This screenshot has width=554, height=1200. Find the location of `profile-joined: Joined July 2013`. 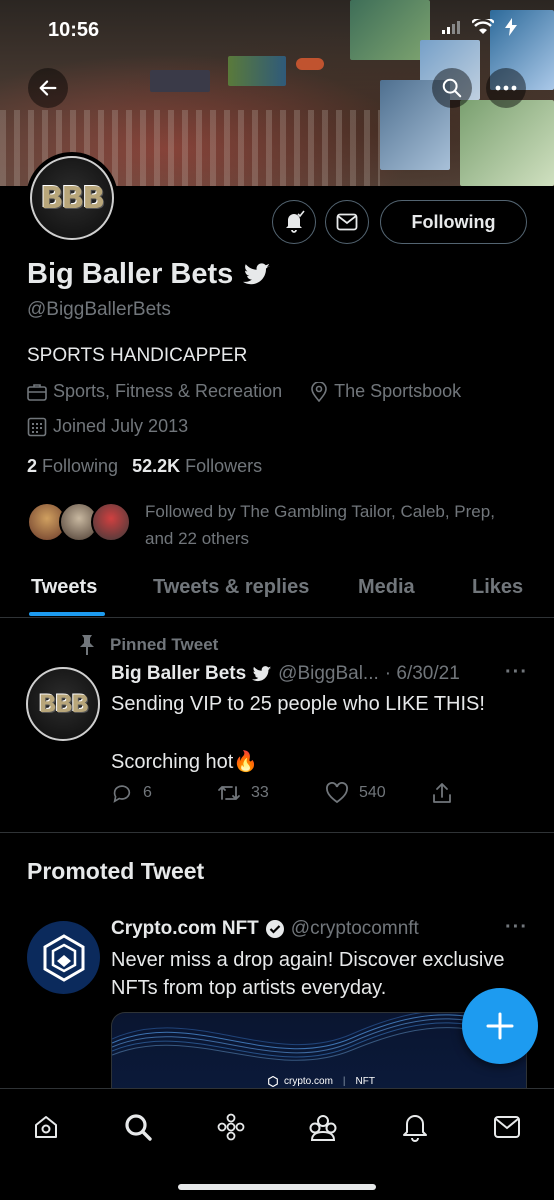

profile-joined: Joined July 2013 is located at coordinates (121, 426).